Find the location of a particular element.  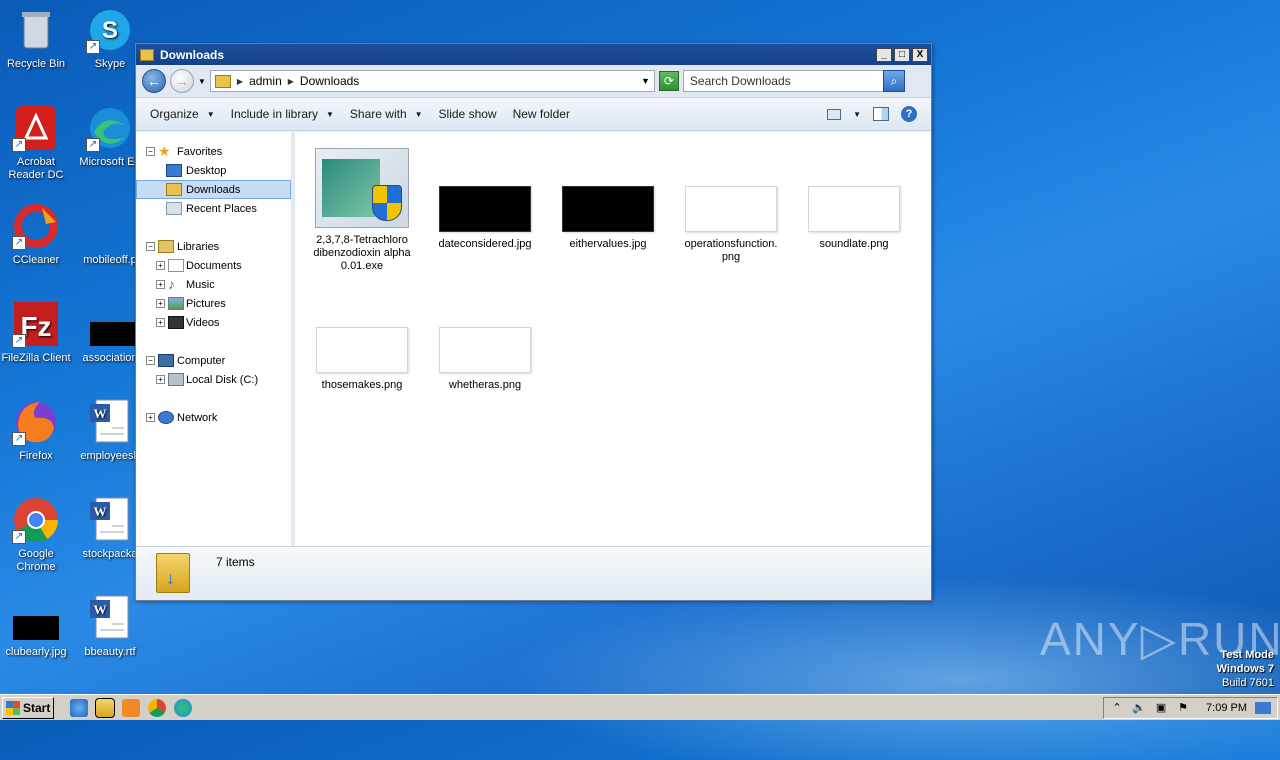

new-folder-button: New folder is located at coordinates (541, 114).